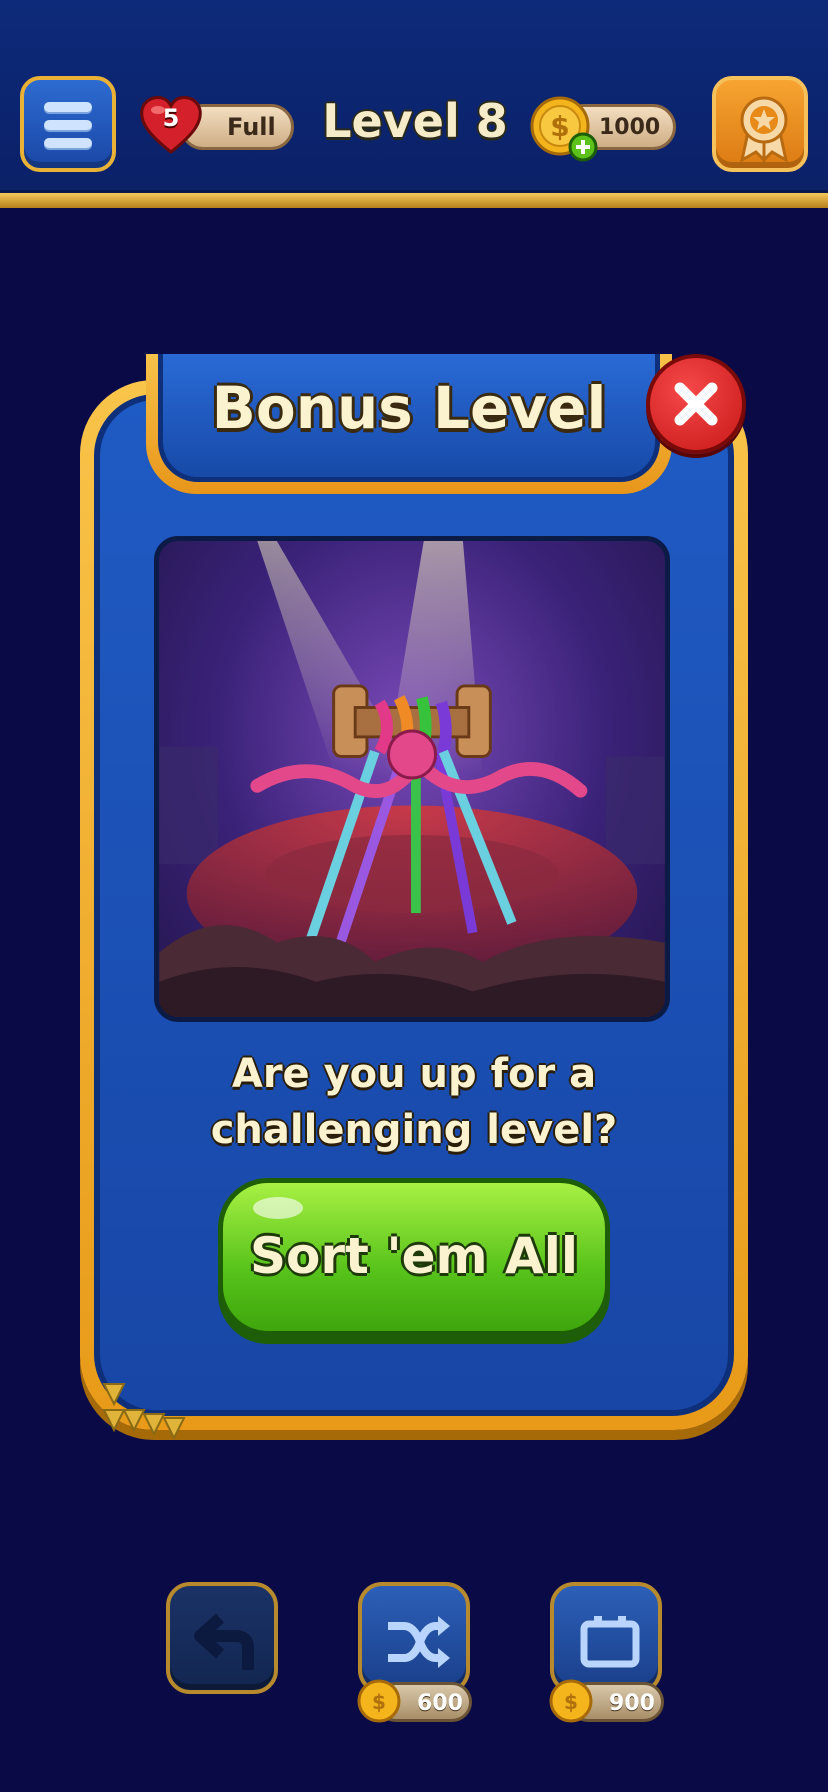 The width and height of the screenshot is (828, 1792). Describe the element at coordinates (610, 1642) in the screenshot. I see `battery-slot-icon` at that location.